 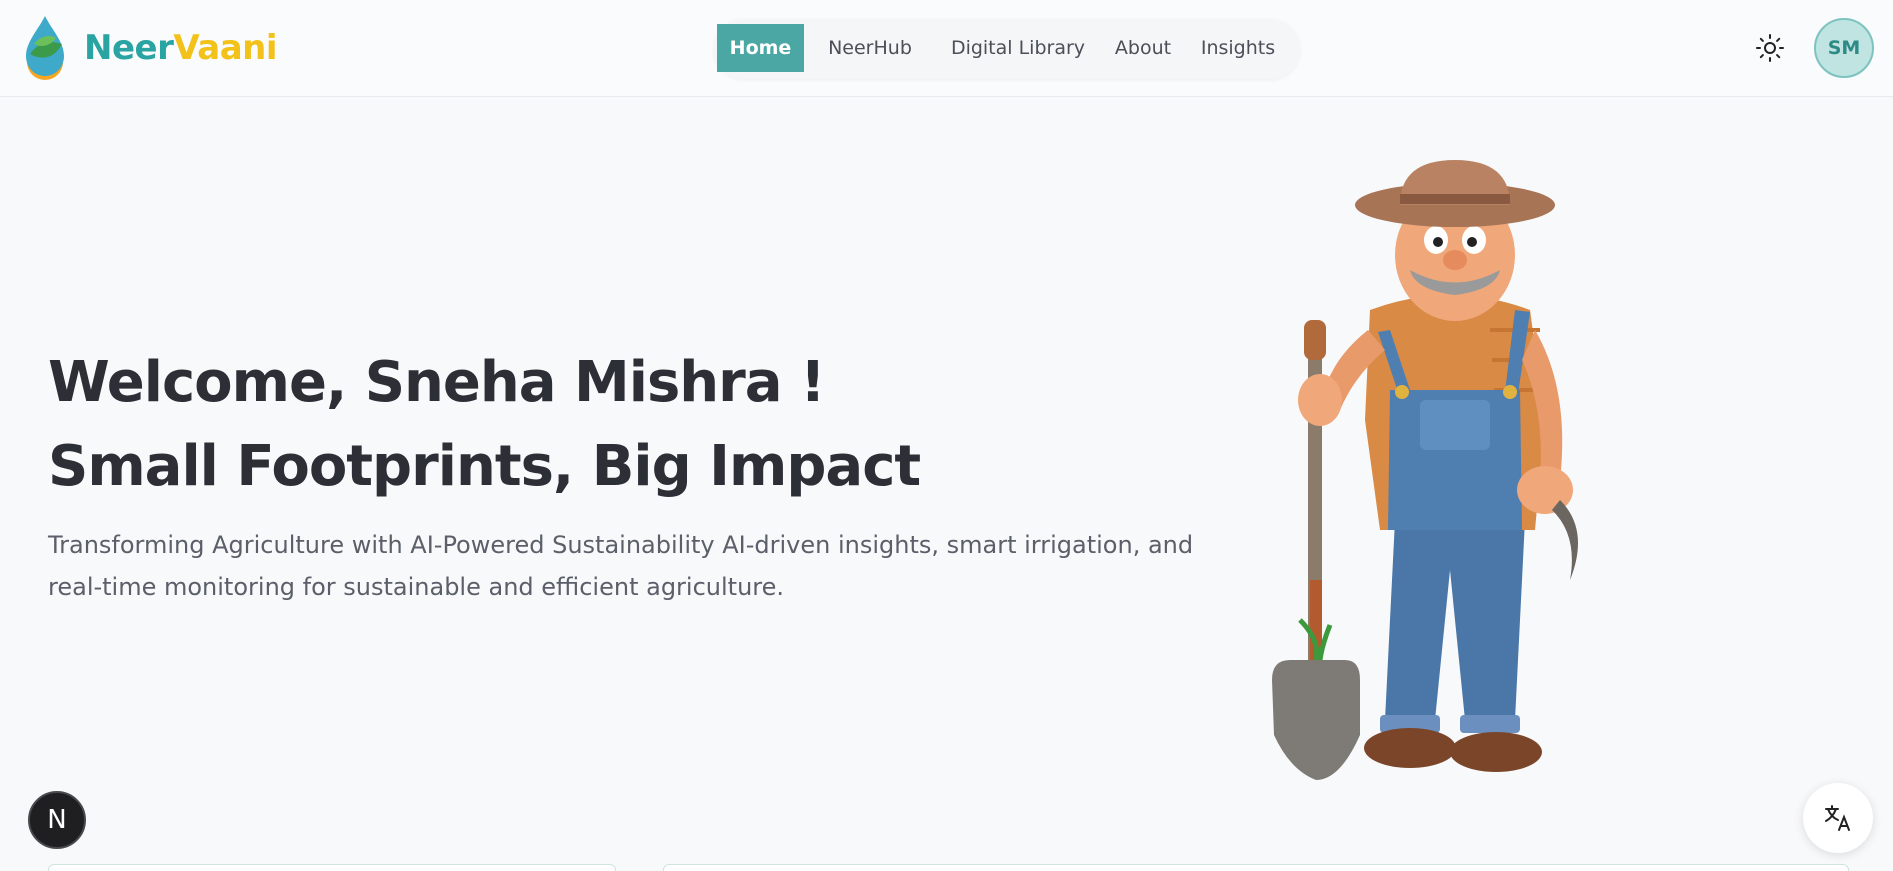 I want to click on info-card-right, so click(x=1256, y=867).